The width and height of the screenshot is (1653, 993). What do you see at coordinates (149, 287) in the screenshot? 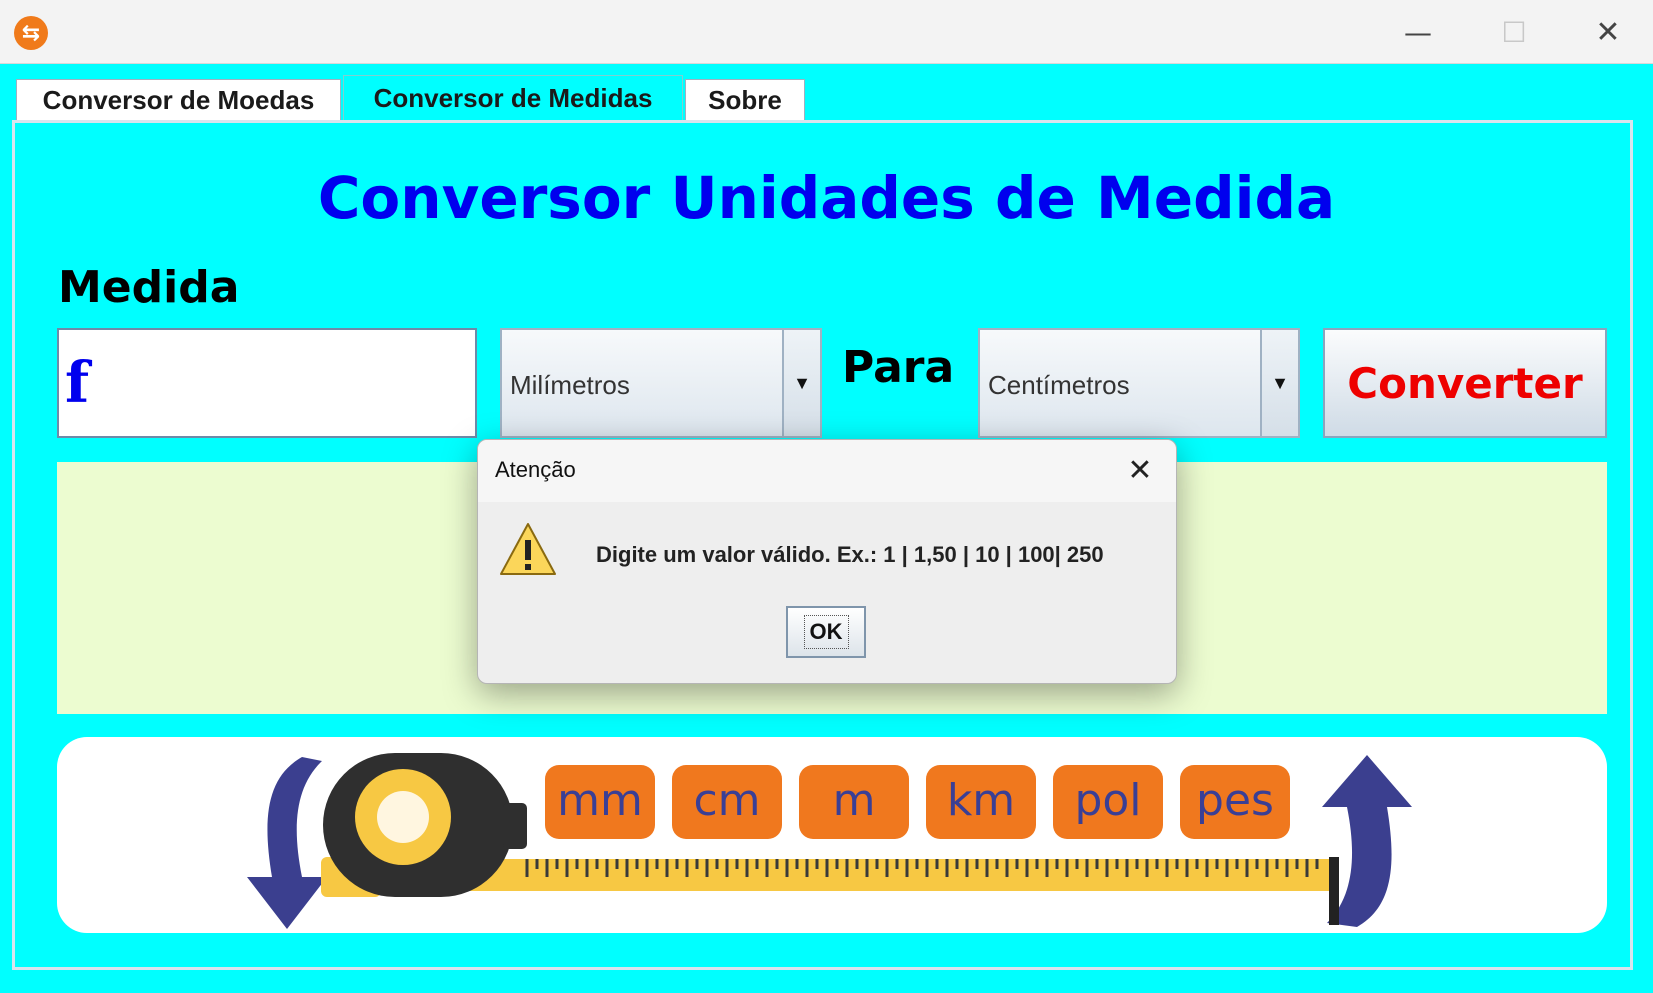
I see `medida-label: Medida` at bounding box center [149, 287].